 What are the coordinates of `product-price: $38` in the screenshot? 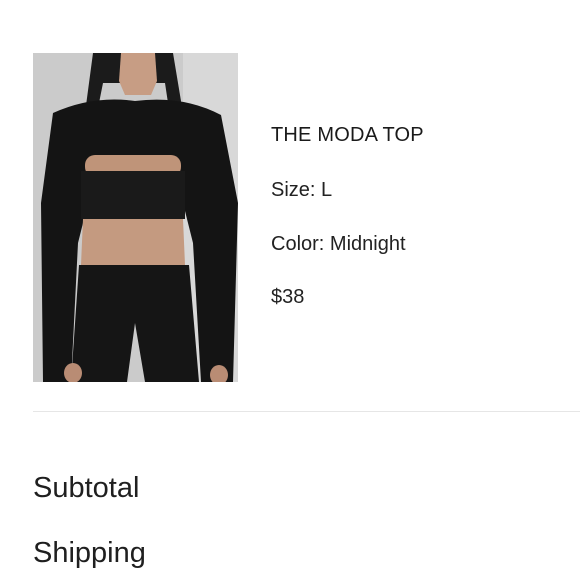 It's located at (288, 297).